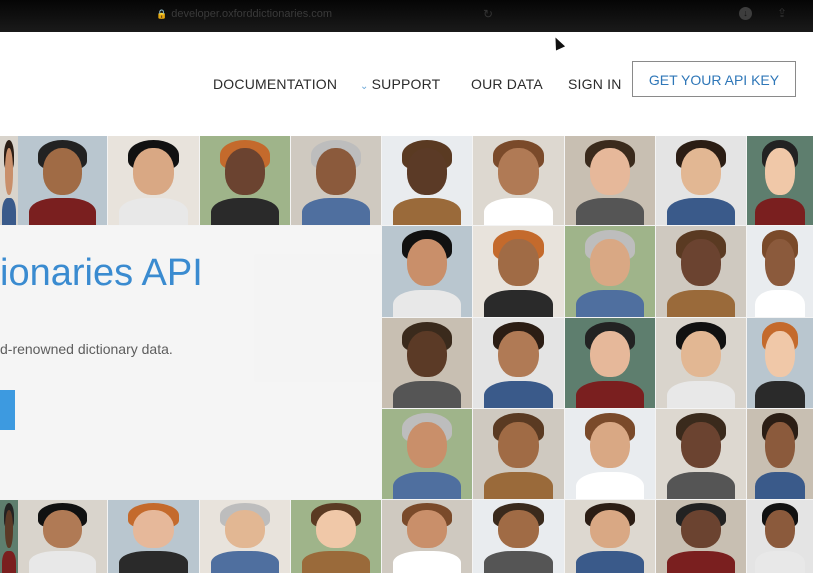  Describe the element at coordinates (86, 349) in the screenshot. I see `hero-subtitle: d-renowned dictionary data.` at that location.